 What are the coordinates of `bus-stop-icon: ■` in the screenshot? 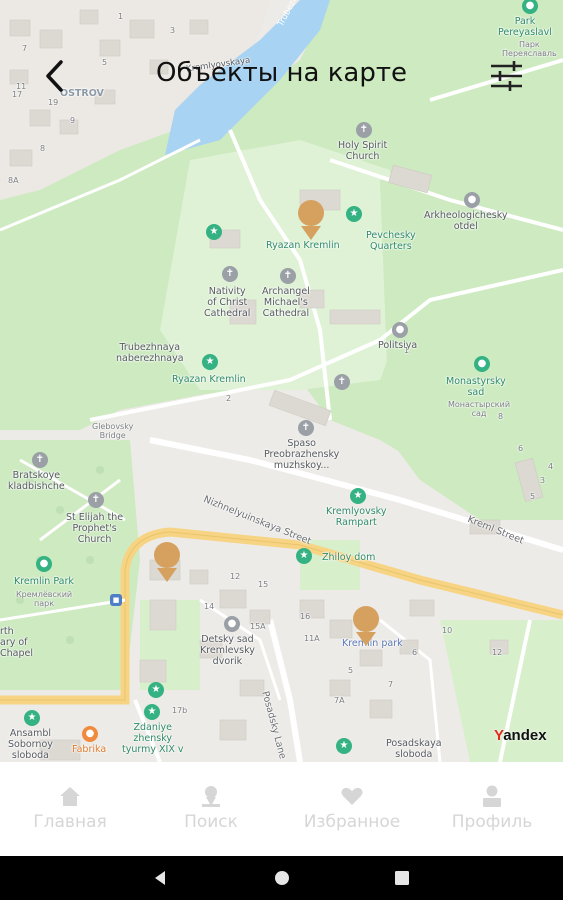 It's located at (116, 600).